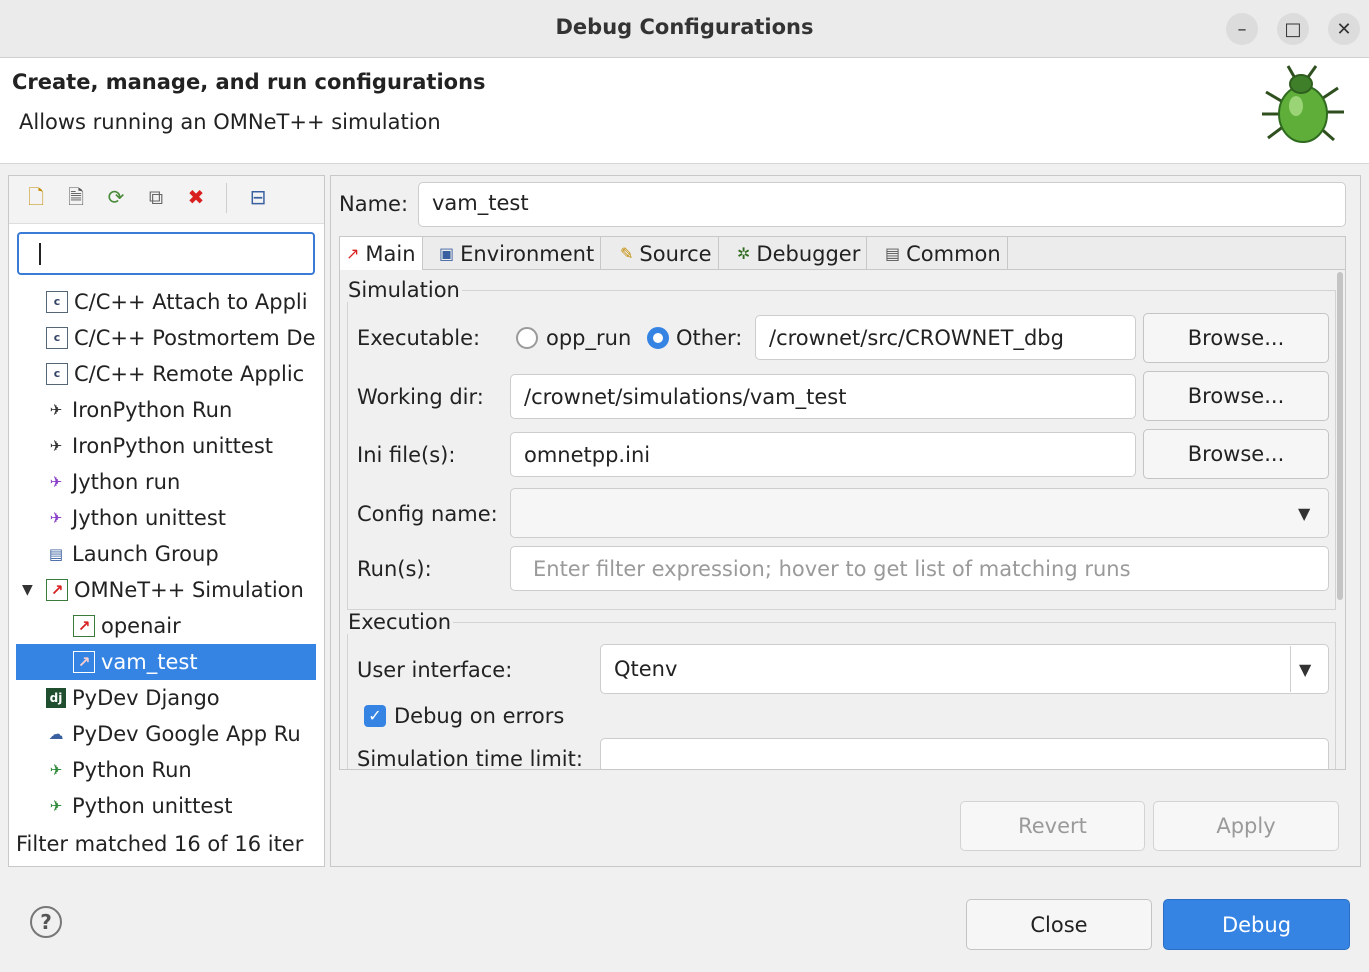 Image resolution: width=1369 pixels, height=972 pixels. Describe the element at coordinates (182, 482) in the screenshot. I see `tree-item: ✈ Jython run` at that location.